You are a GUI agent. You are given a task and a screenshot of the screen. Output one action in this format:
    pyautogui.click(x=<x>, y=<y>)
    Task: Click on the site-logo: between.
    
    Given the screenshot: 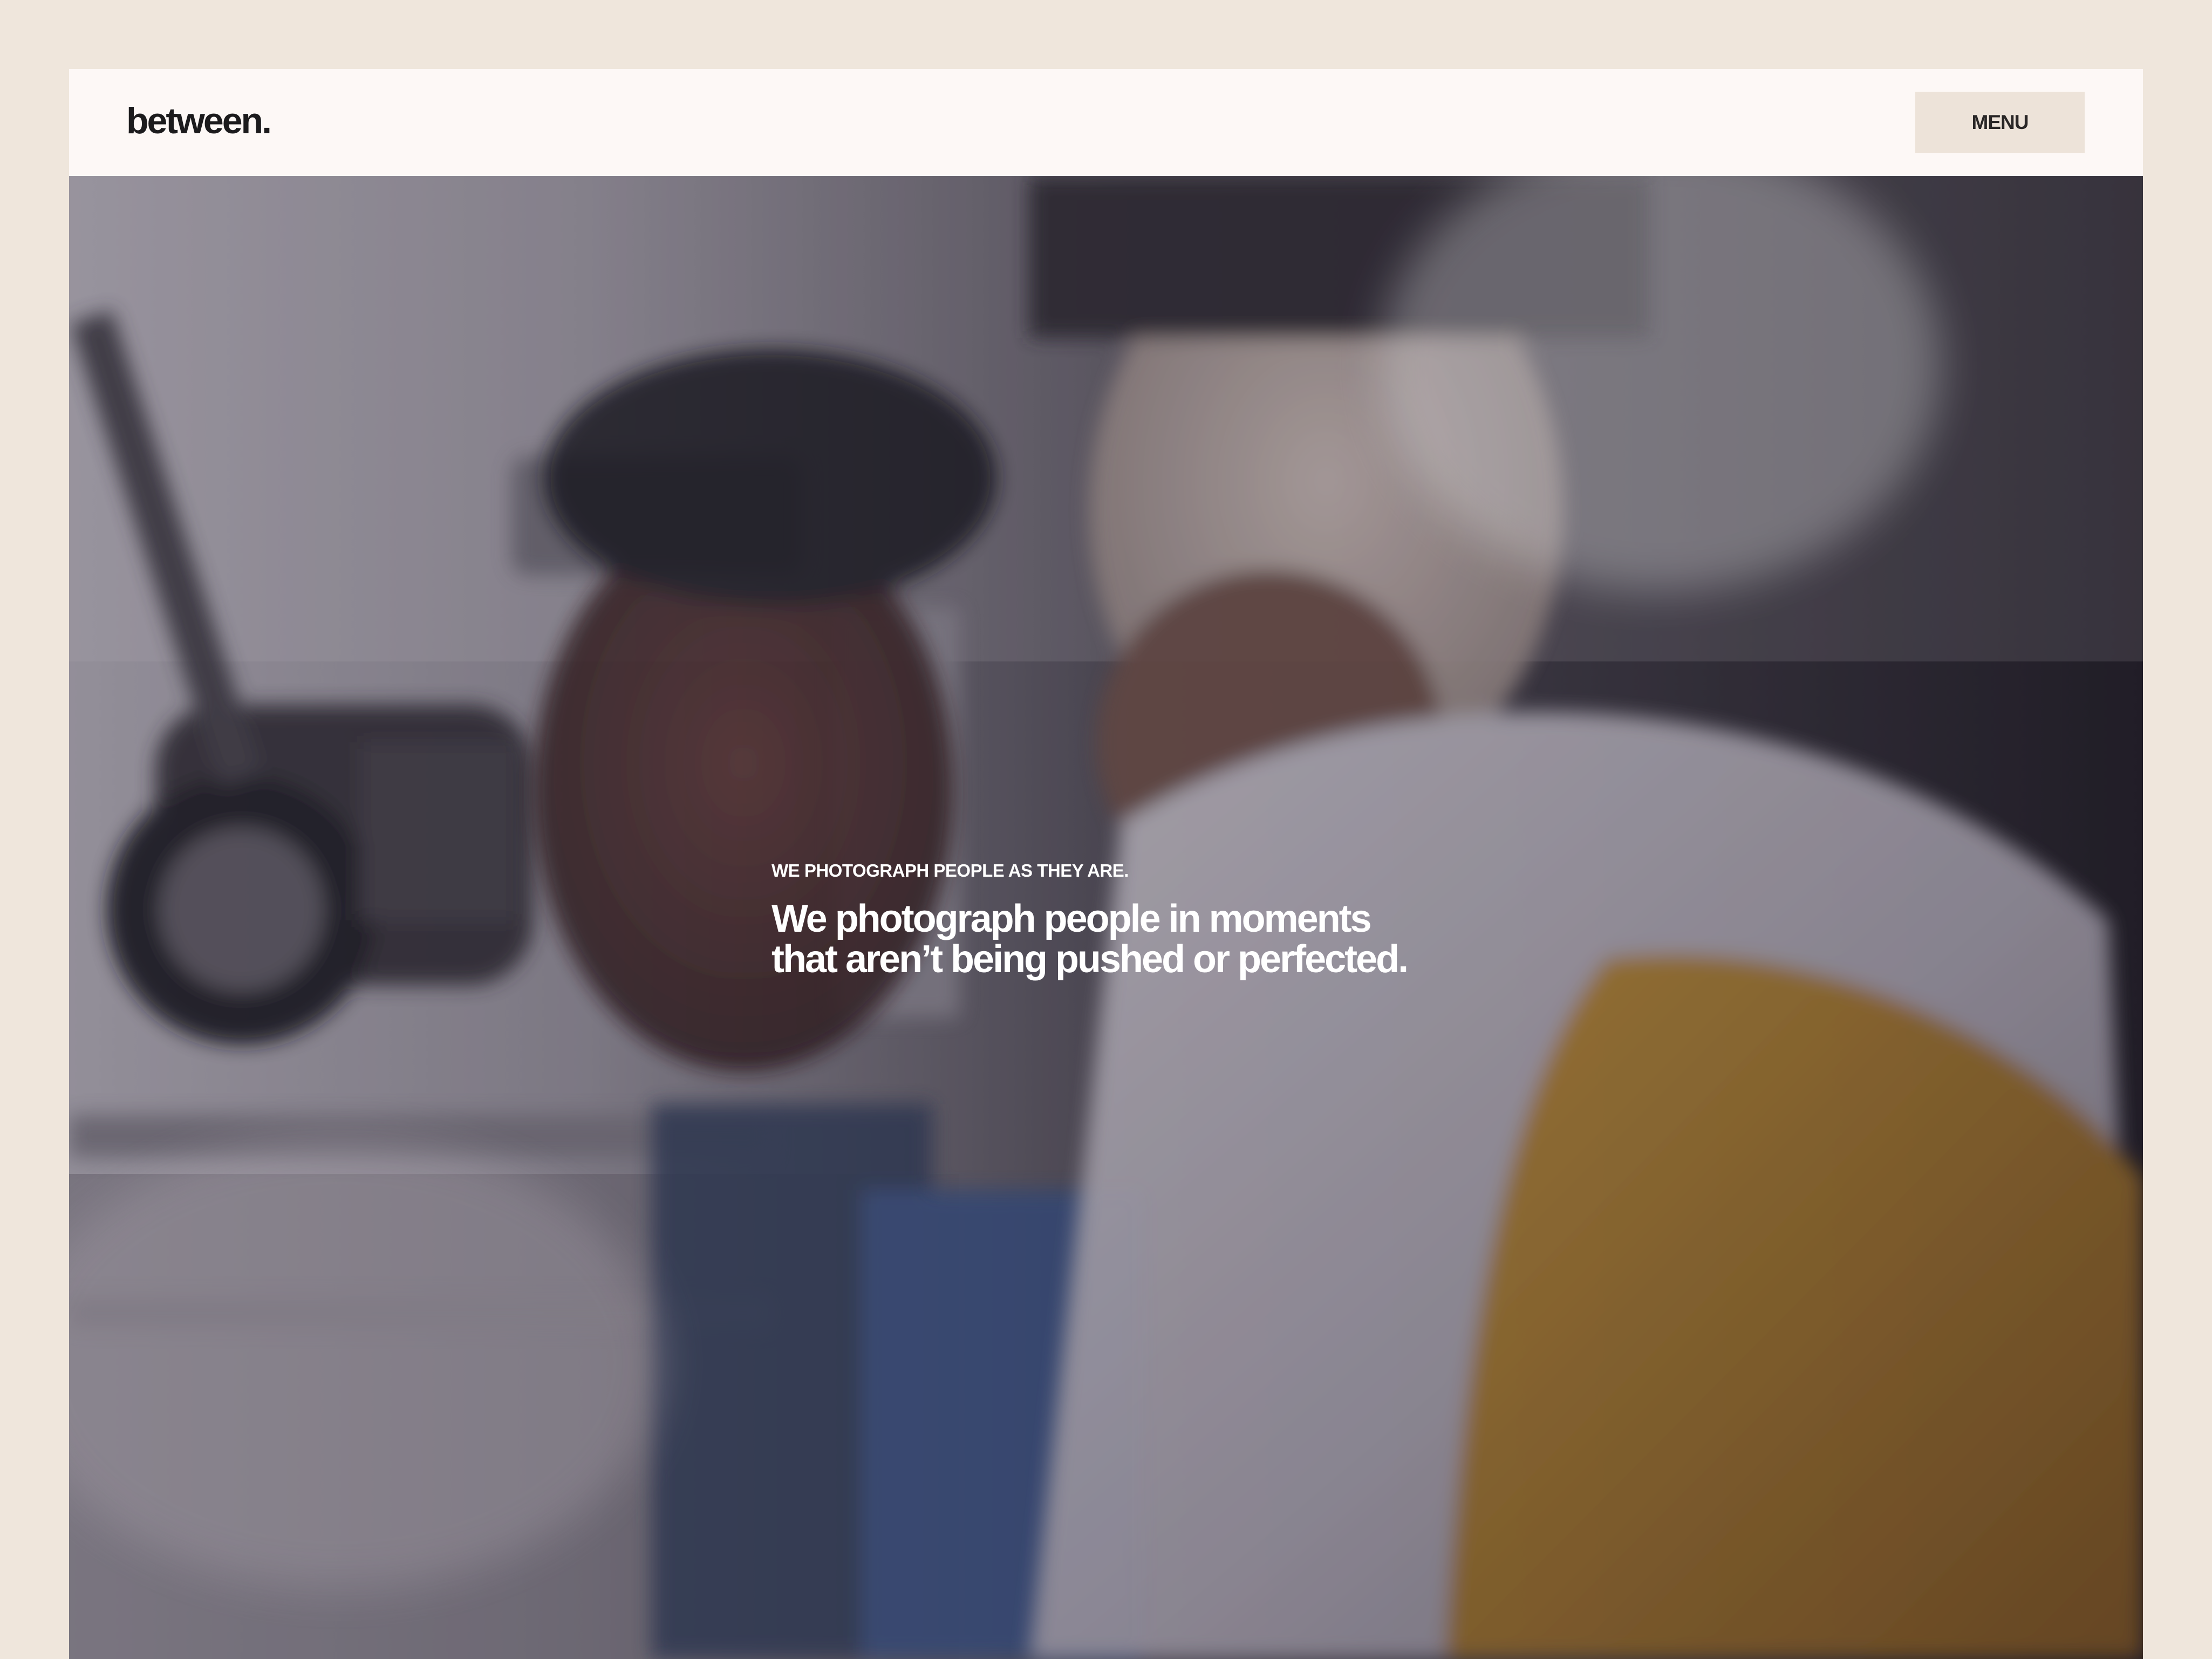 What is the action you would take?
    pyautogui.click(x=199, y=122)
    